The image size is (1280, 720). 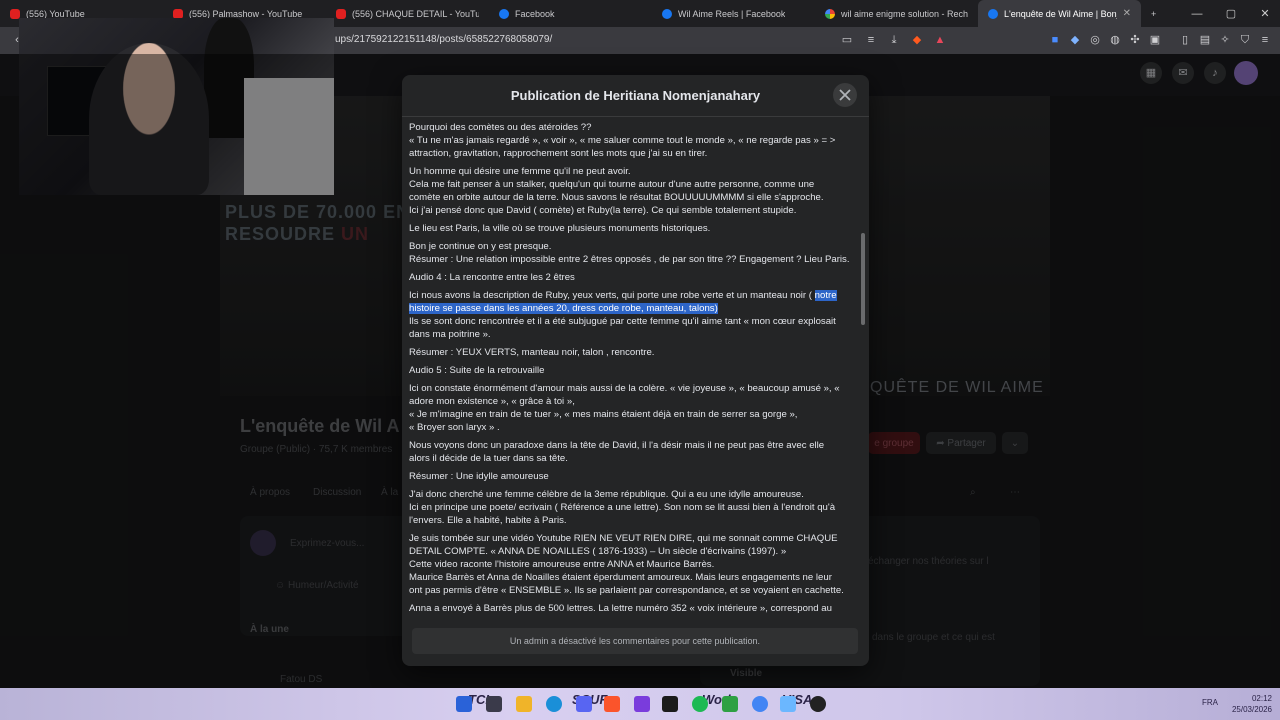 I want to click on post-line: dans ma poitrine »., so click(x=450, y=334).